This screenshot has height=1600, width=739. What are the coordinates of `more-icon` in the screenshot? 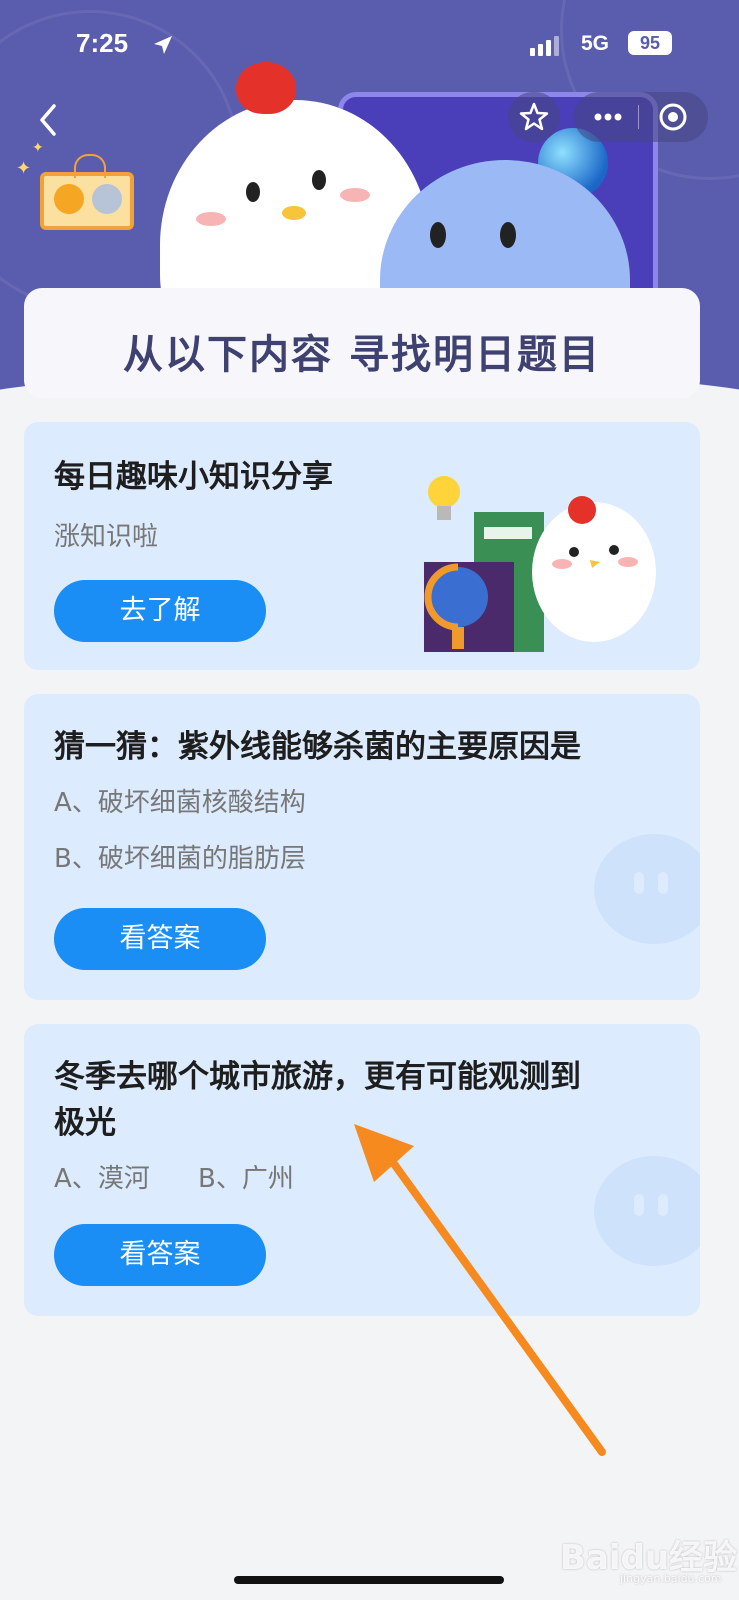 It's located at (608, 117).